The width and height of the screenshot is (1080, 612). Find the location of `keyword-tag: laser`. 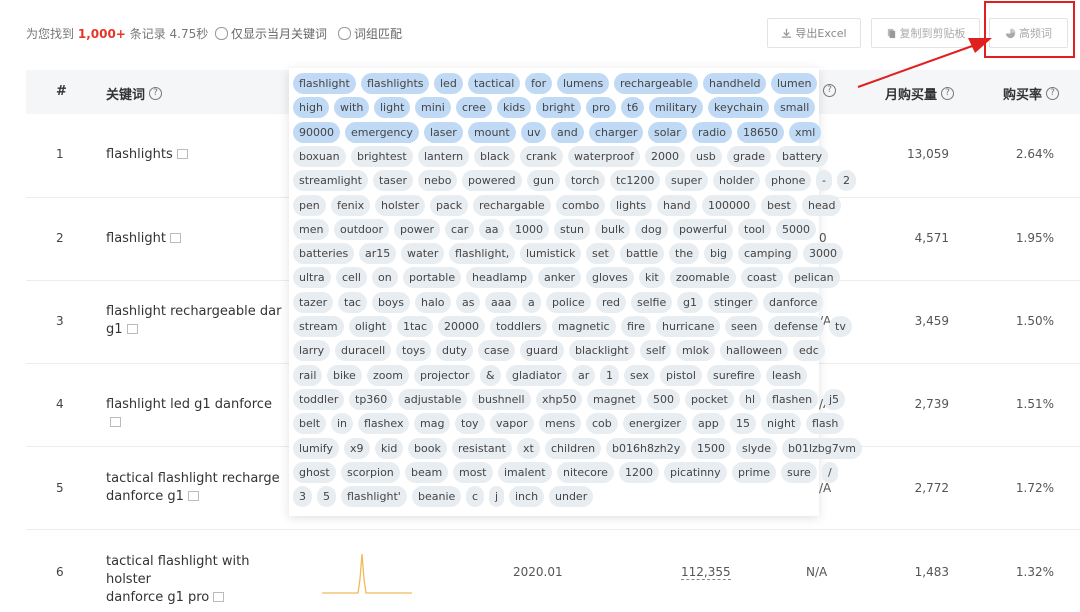

keyword-tag: laser is located at coordinates (443, 132).